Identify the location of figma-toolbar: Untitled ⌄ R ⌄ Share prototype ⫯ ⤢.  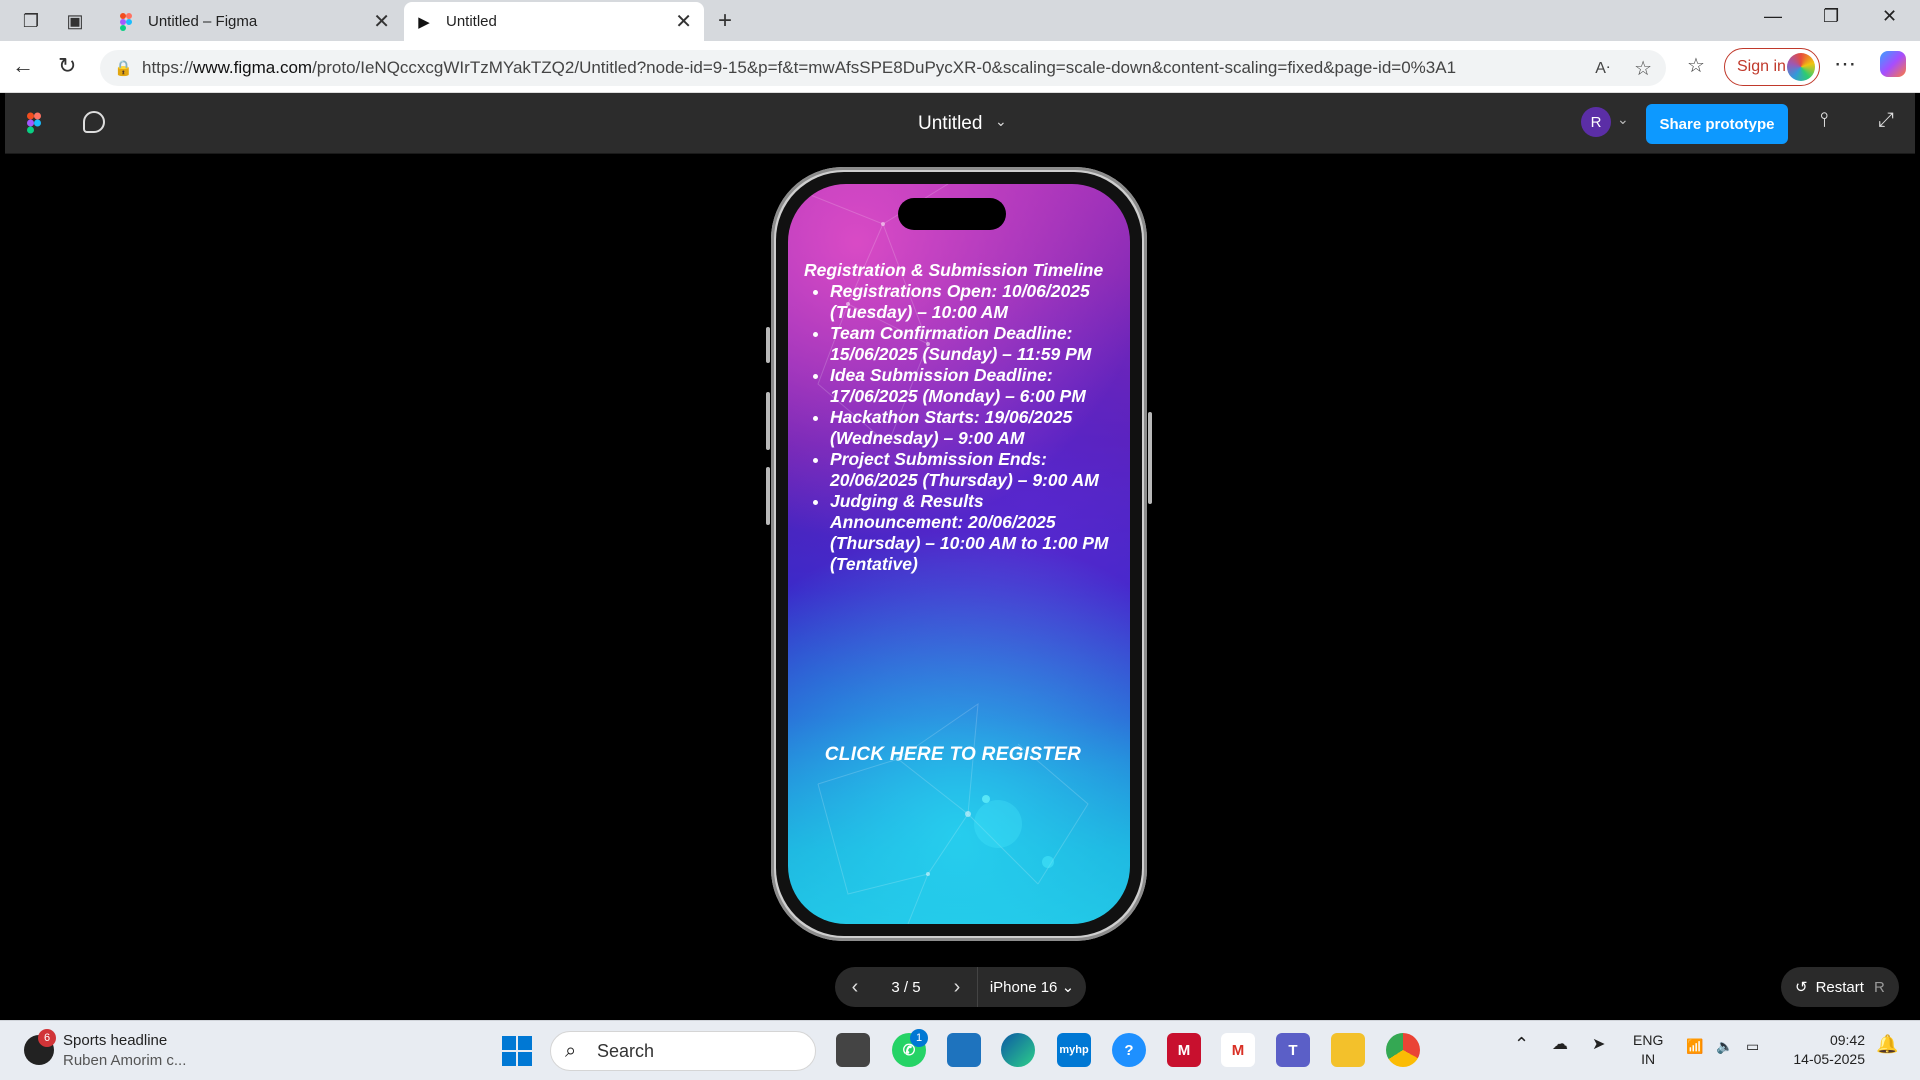
(960, 123).